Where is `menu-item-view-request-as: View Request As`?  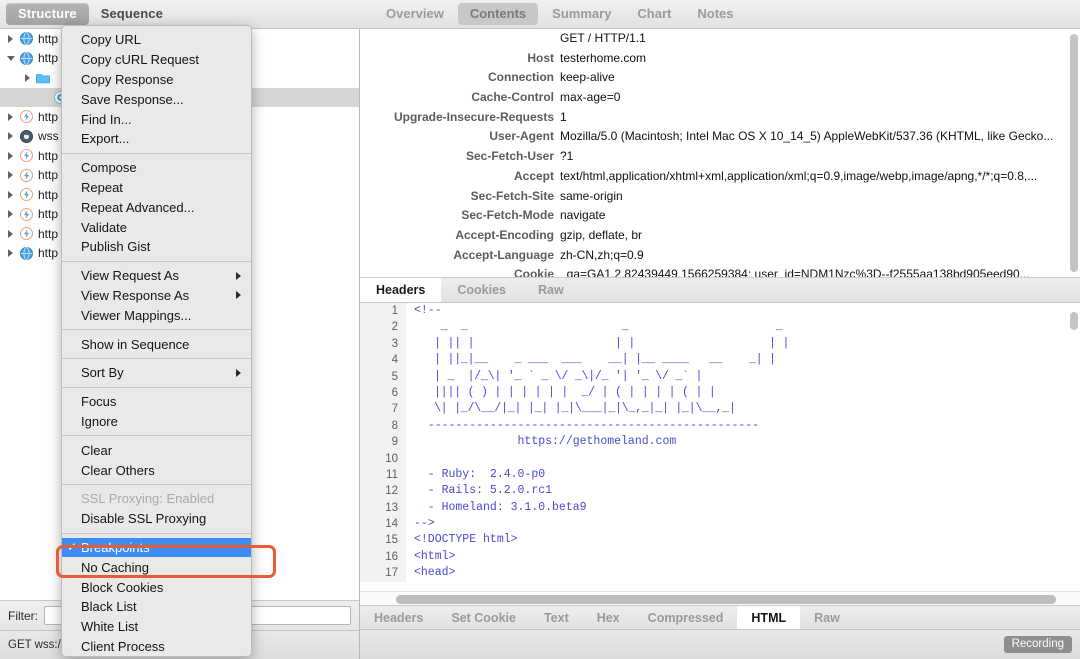
menu-item-view-request-as: View Request As is located at coordinates (156, 276).